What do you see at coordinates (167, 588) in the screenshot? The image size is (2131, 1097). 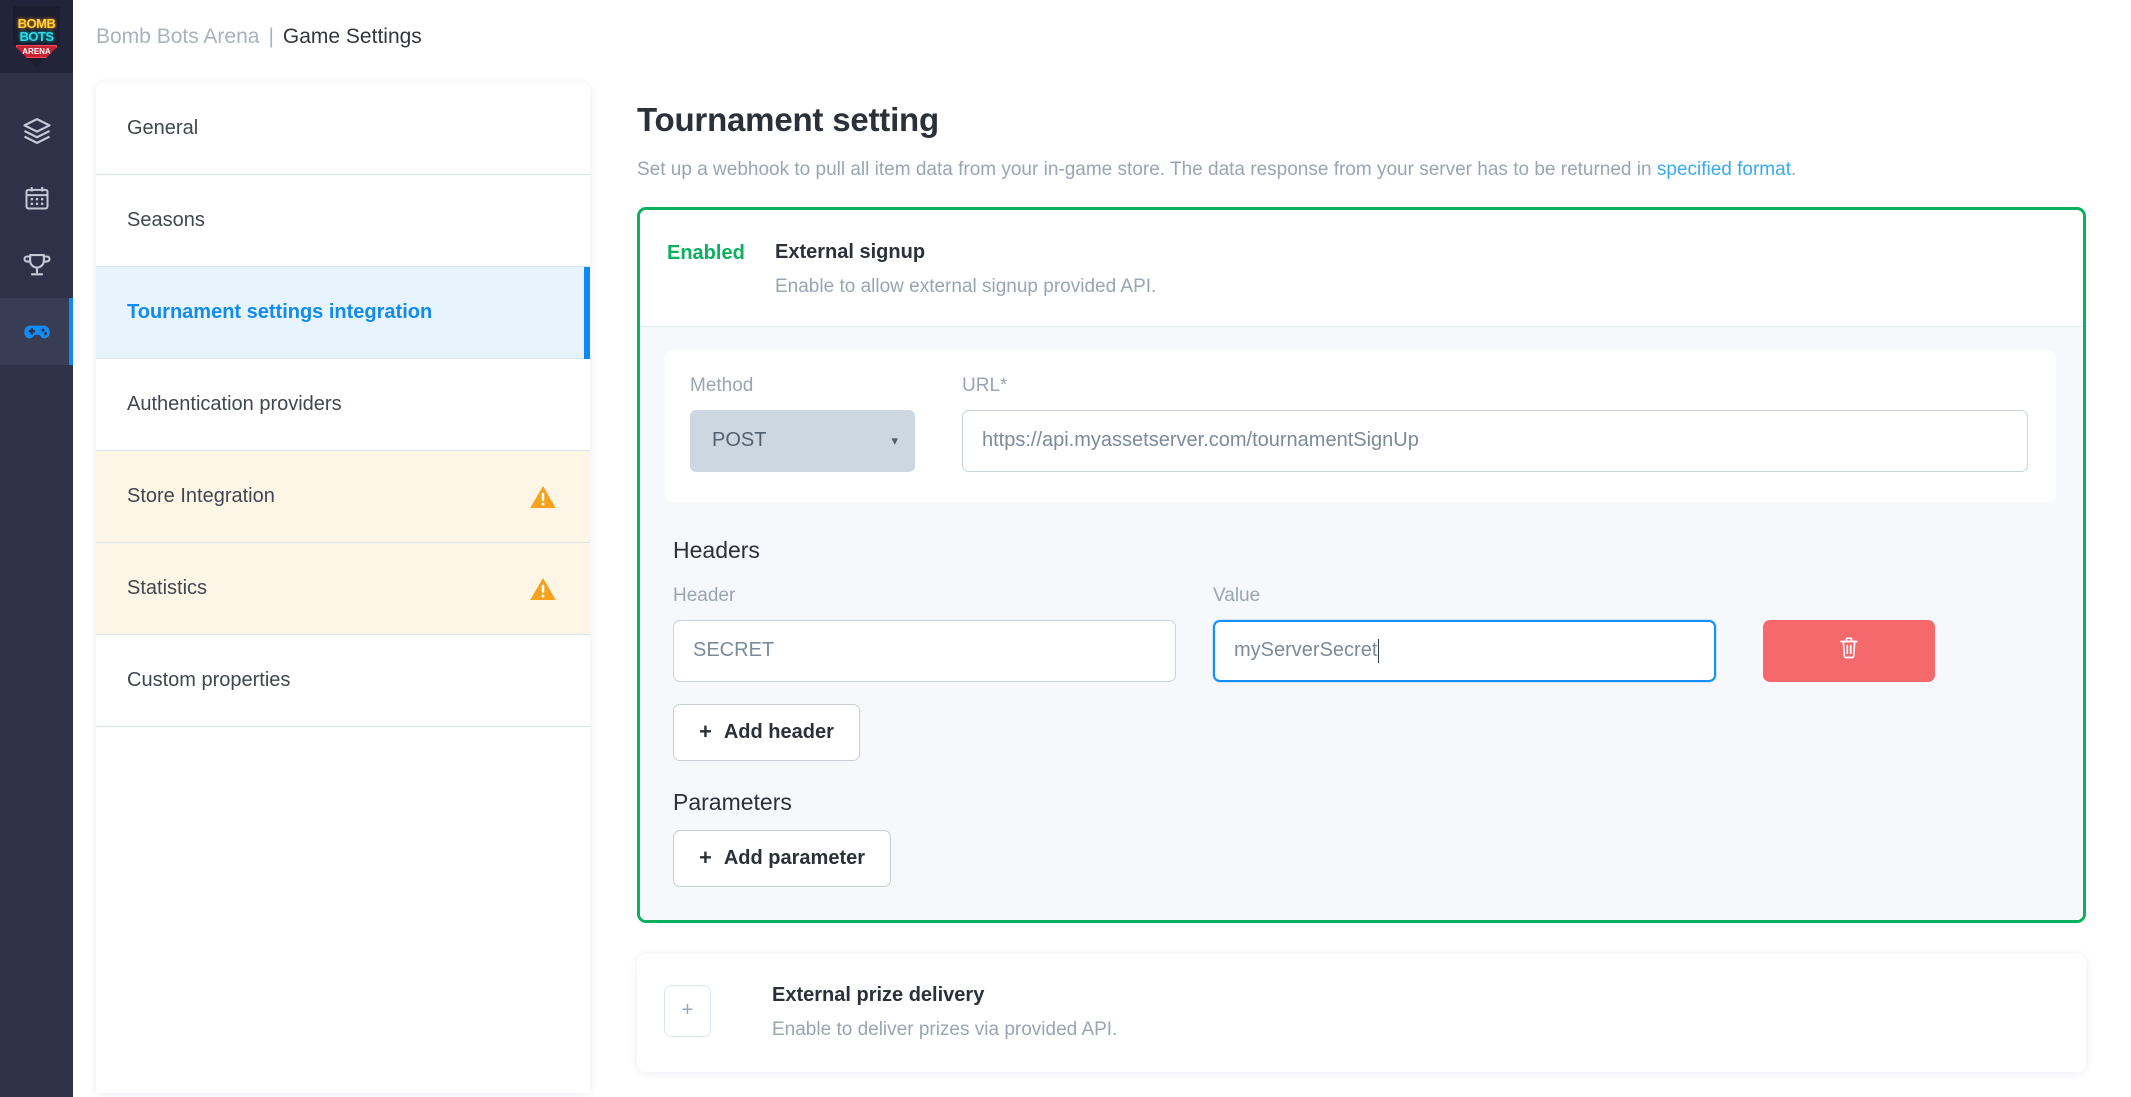 I see `sidebar-item-label: Statistics` at bounding box center [167, 588].